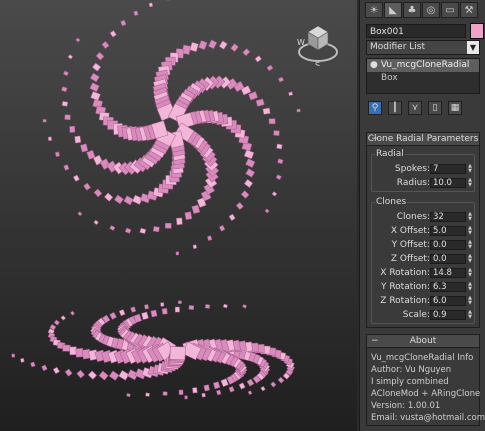 This screenshot has height=431, width=485. I want to click on modifier-list-label: Modifier List, so click(397, 47).